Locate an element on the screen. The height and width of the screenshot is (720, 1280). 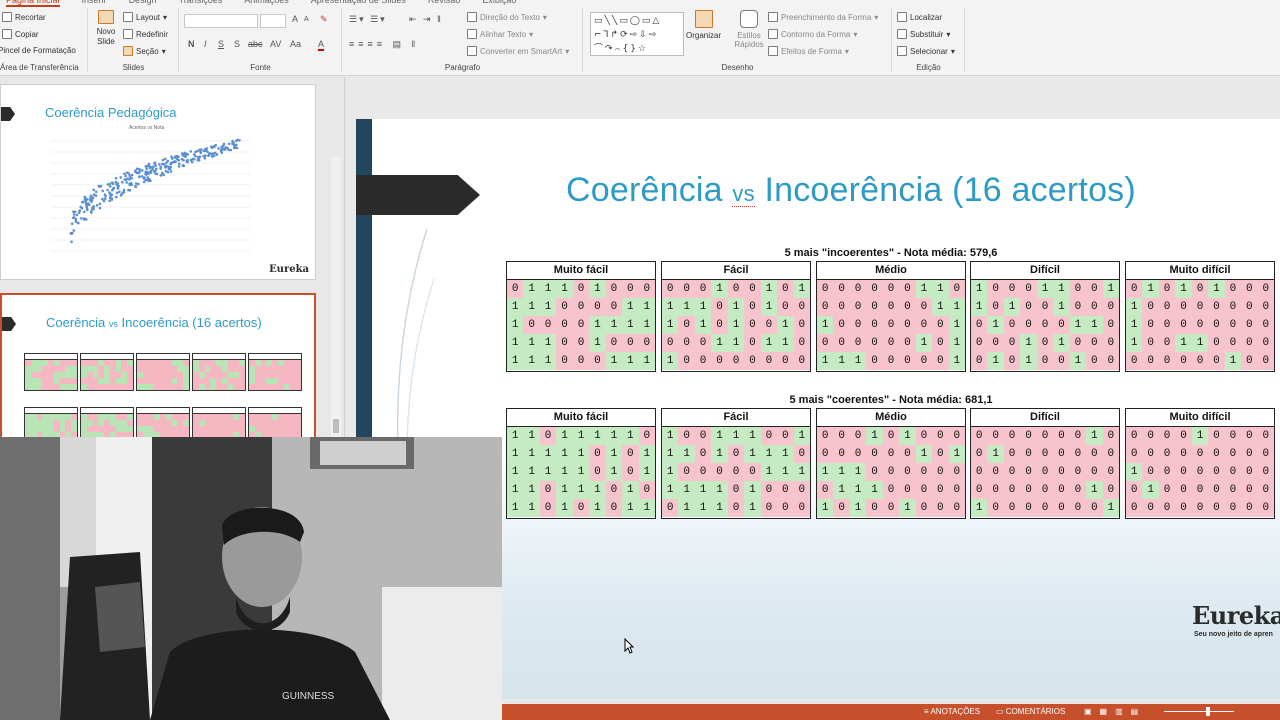
format-painter-button: Pincel de Formatação is located at coordinates (38, 50).